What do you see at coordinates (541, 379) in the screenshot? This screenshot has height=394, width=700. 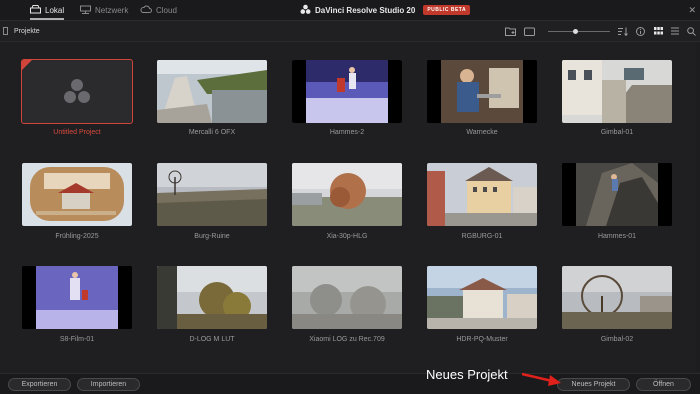 I see `annotation-arrow-icon` at bounding box center [541, 379].